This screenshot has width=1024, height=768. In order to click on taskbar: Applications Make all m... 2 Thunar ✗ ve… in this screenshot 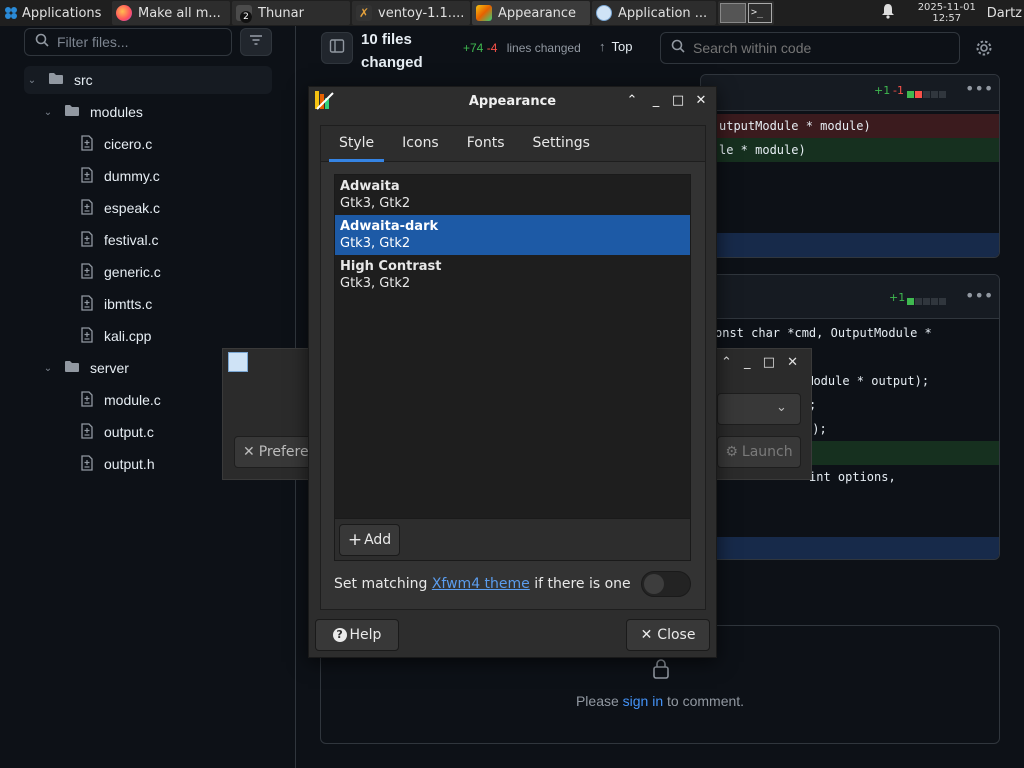, I will do `click(512, 13)`.